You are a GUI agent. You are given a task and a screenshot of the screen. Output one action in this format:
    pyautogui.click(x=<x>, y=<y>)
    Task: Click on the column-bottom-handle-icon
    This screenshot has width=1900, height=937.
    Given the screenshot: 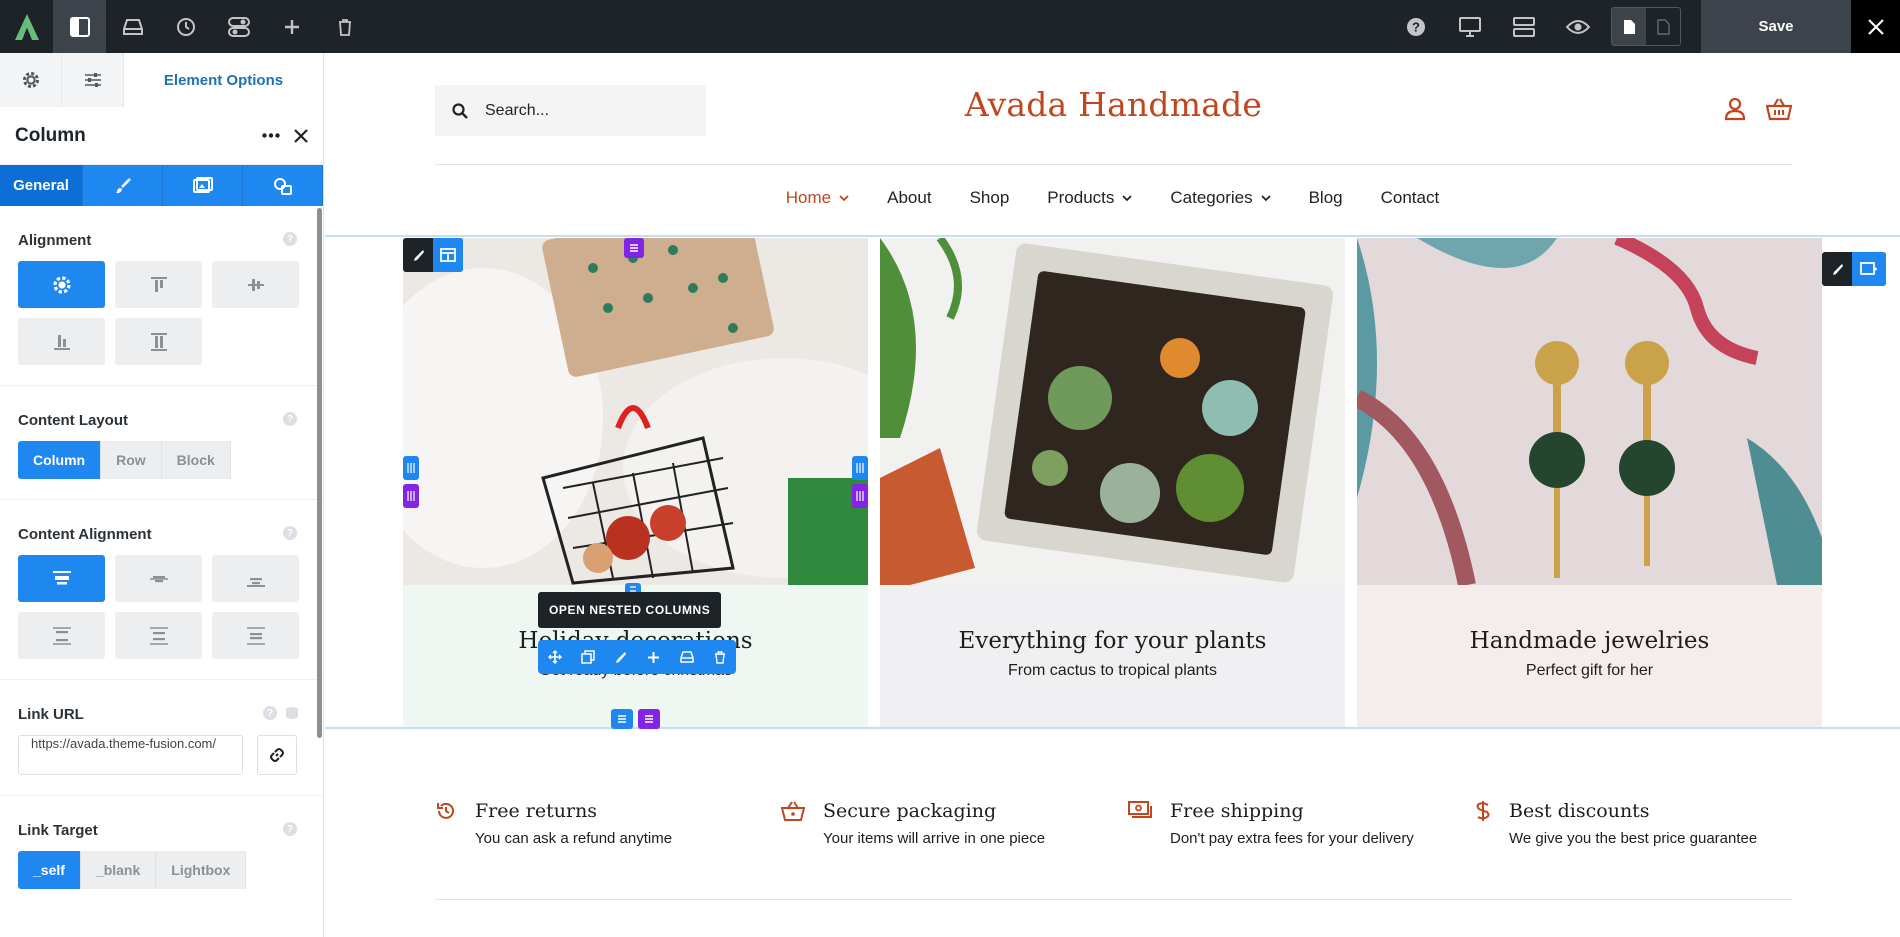 What is the action you would take?
    pyautogui.click(x=622, y=719)
    